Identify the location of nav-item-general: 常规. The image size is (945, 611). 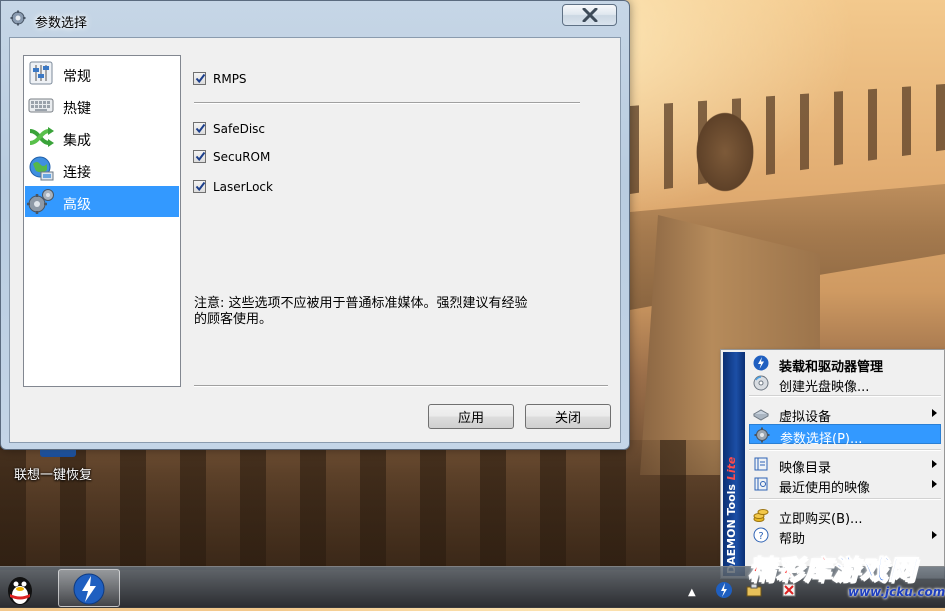
(102, 73).